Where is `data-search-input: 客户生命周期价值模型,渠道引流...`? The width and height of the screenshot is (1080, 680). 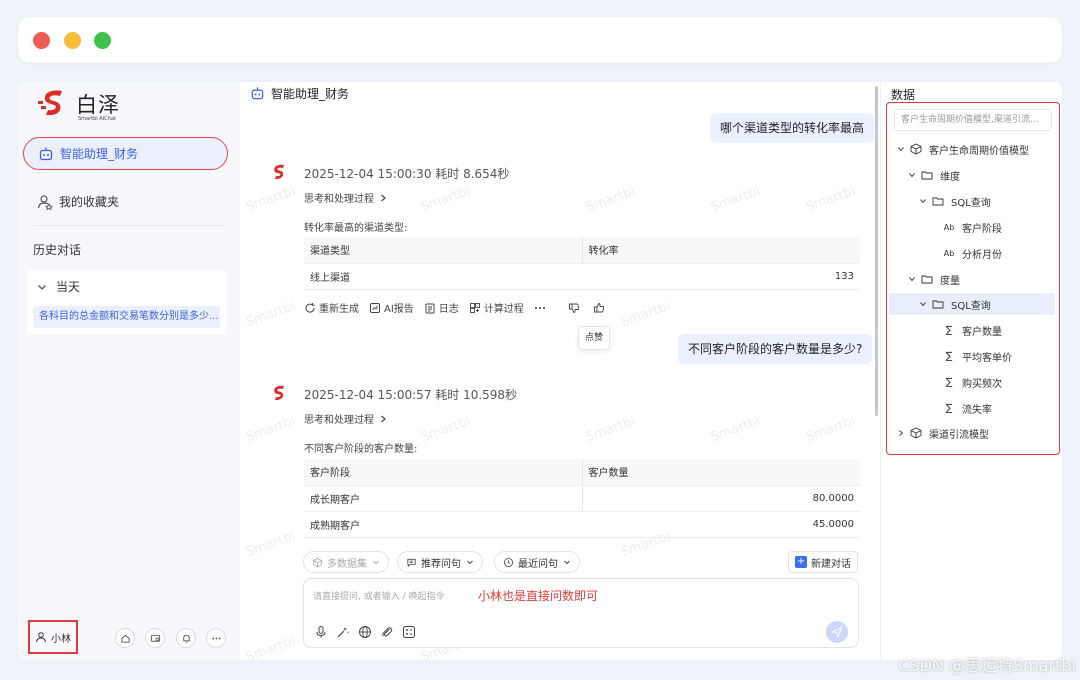 data-search-input: 客户生命周期价值模型,渠道引流... is located at coordinates (973, 120).